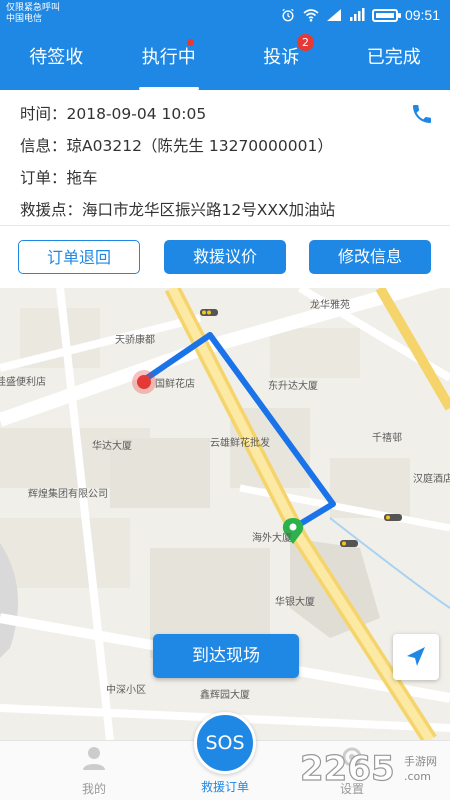  What do you see at coordinates (225, 114) in the screenshot?
I see `order-time-row: 时间：2018-09-04 10:05` at bounding box center [225, 114].